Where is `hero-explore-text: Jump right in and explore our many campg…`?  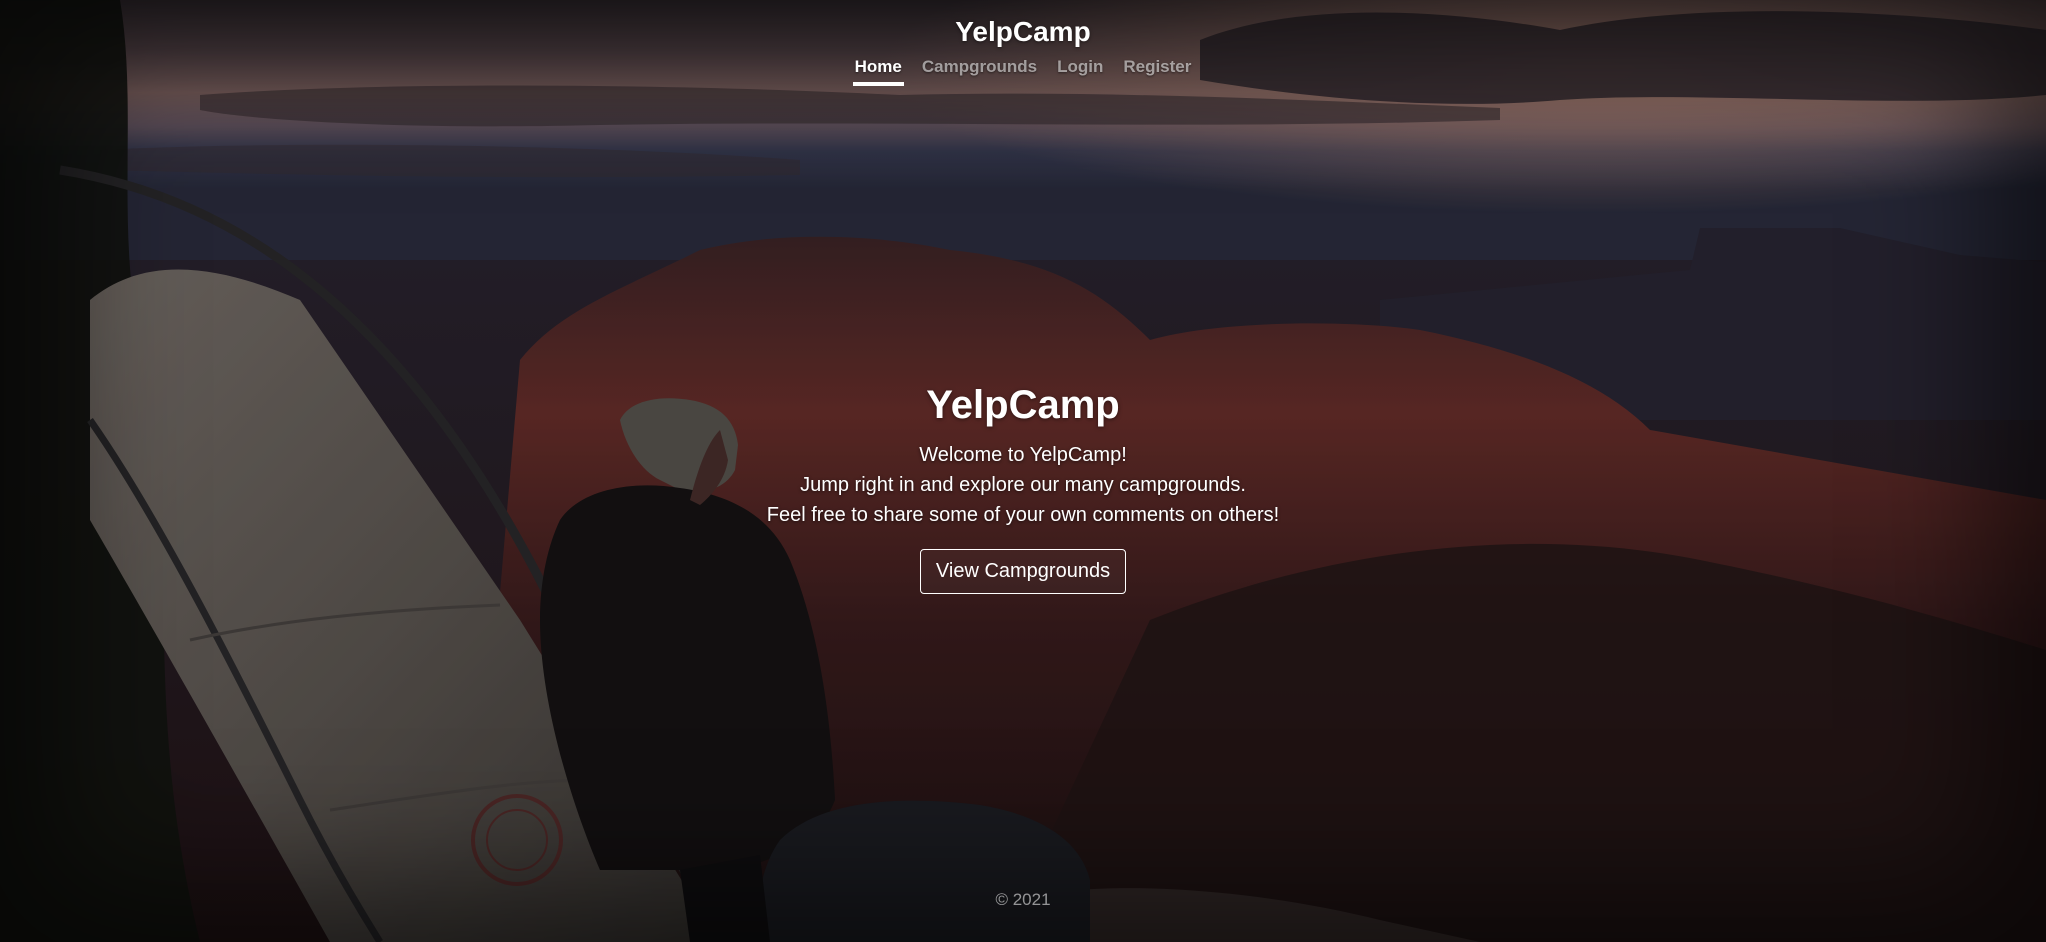 hero-explore-text: Jump right in and explore our many campg… is located at coordinates (1023, 485).